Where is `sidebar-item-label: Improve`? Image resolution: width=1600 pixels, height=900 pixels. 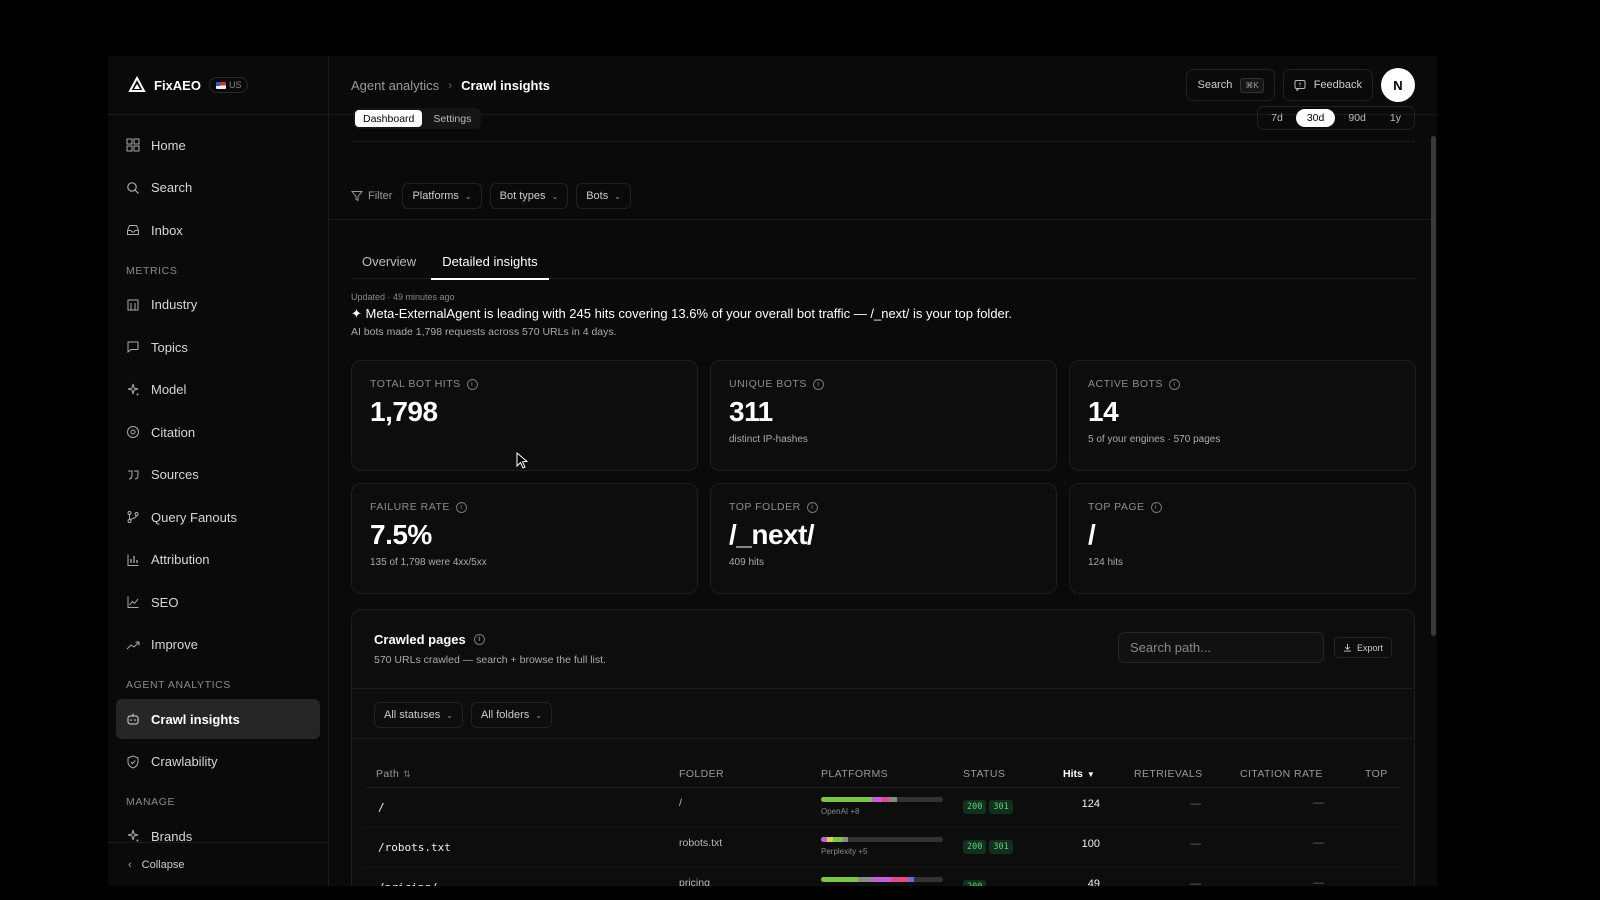 sidebar-item-label: Improve is located at coordinates (174, 644).